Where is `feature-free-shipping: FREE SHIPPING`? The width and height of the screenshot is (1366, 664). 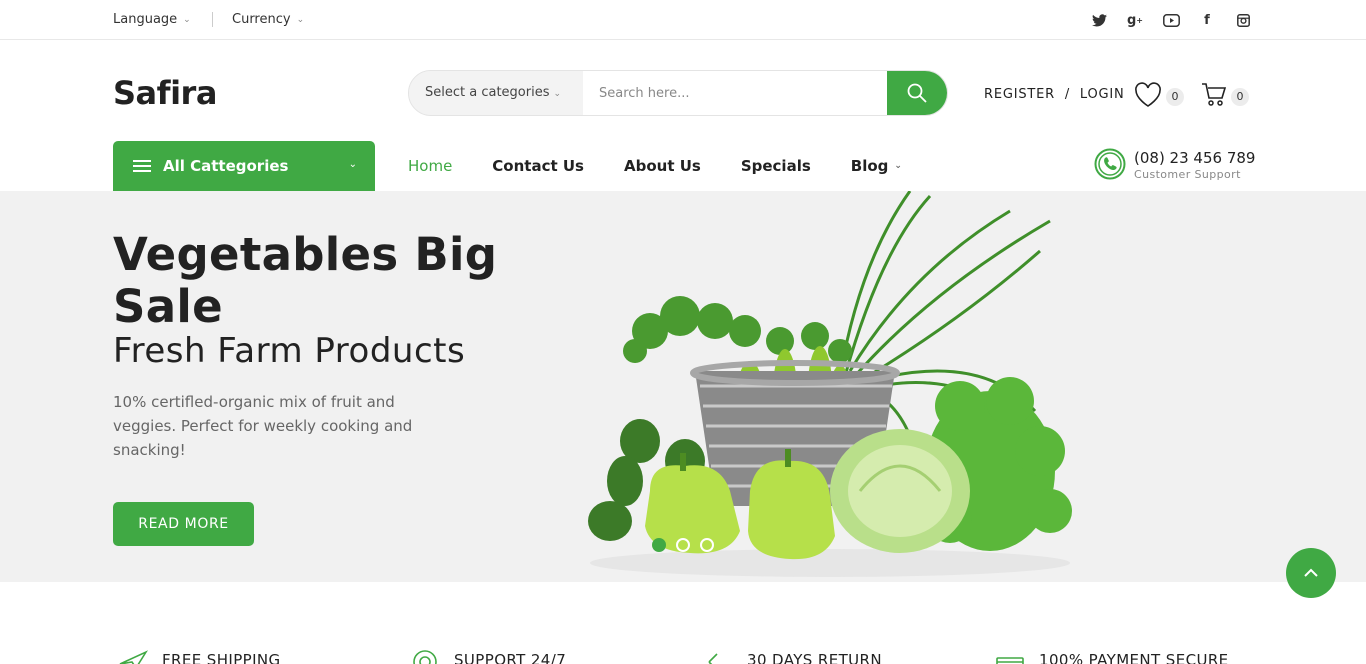 feature-free-shipping: FREE SHIPPING is located at coordinates (199, 656).